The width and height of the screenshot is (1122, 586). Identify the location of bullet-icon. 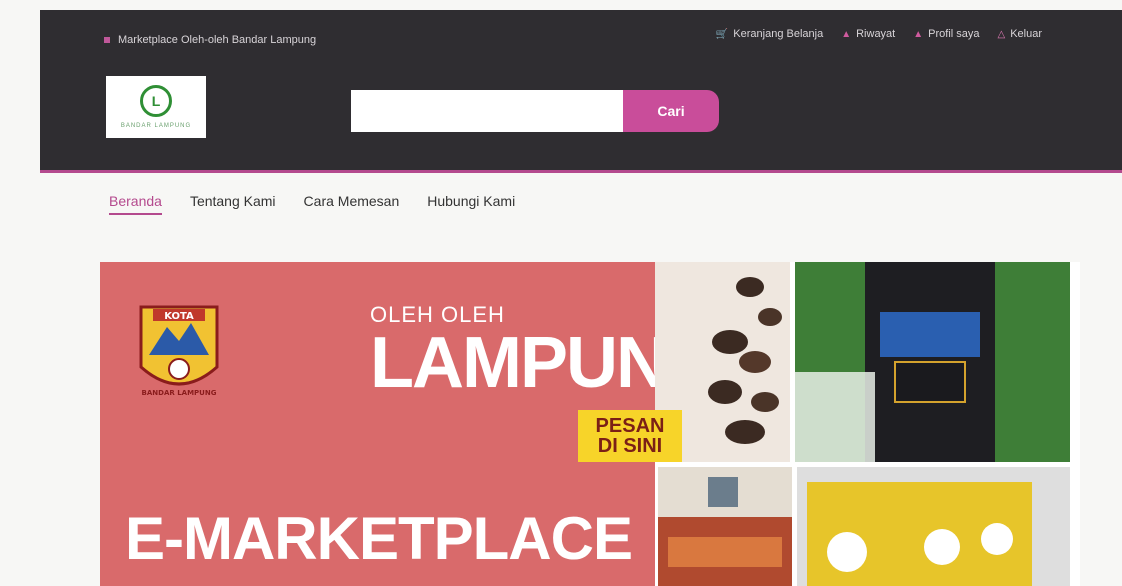
(107, 40).